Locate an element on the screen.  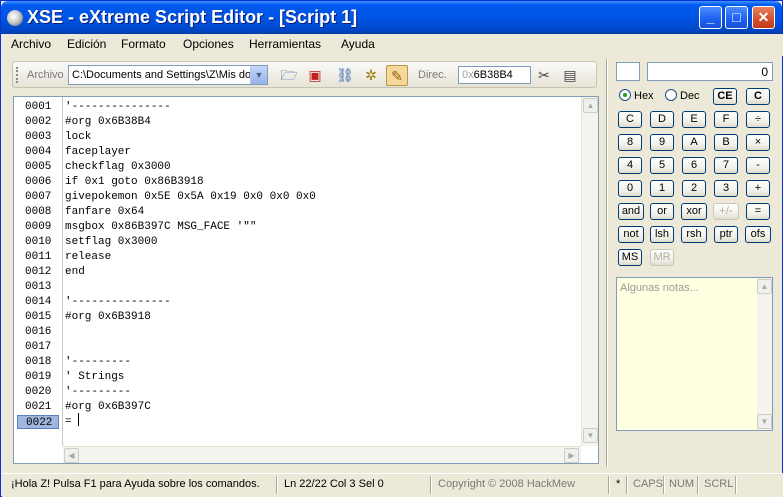
compile-icon: ✲ is located at coordinates (371, 75).